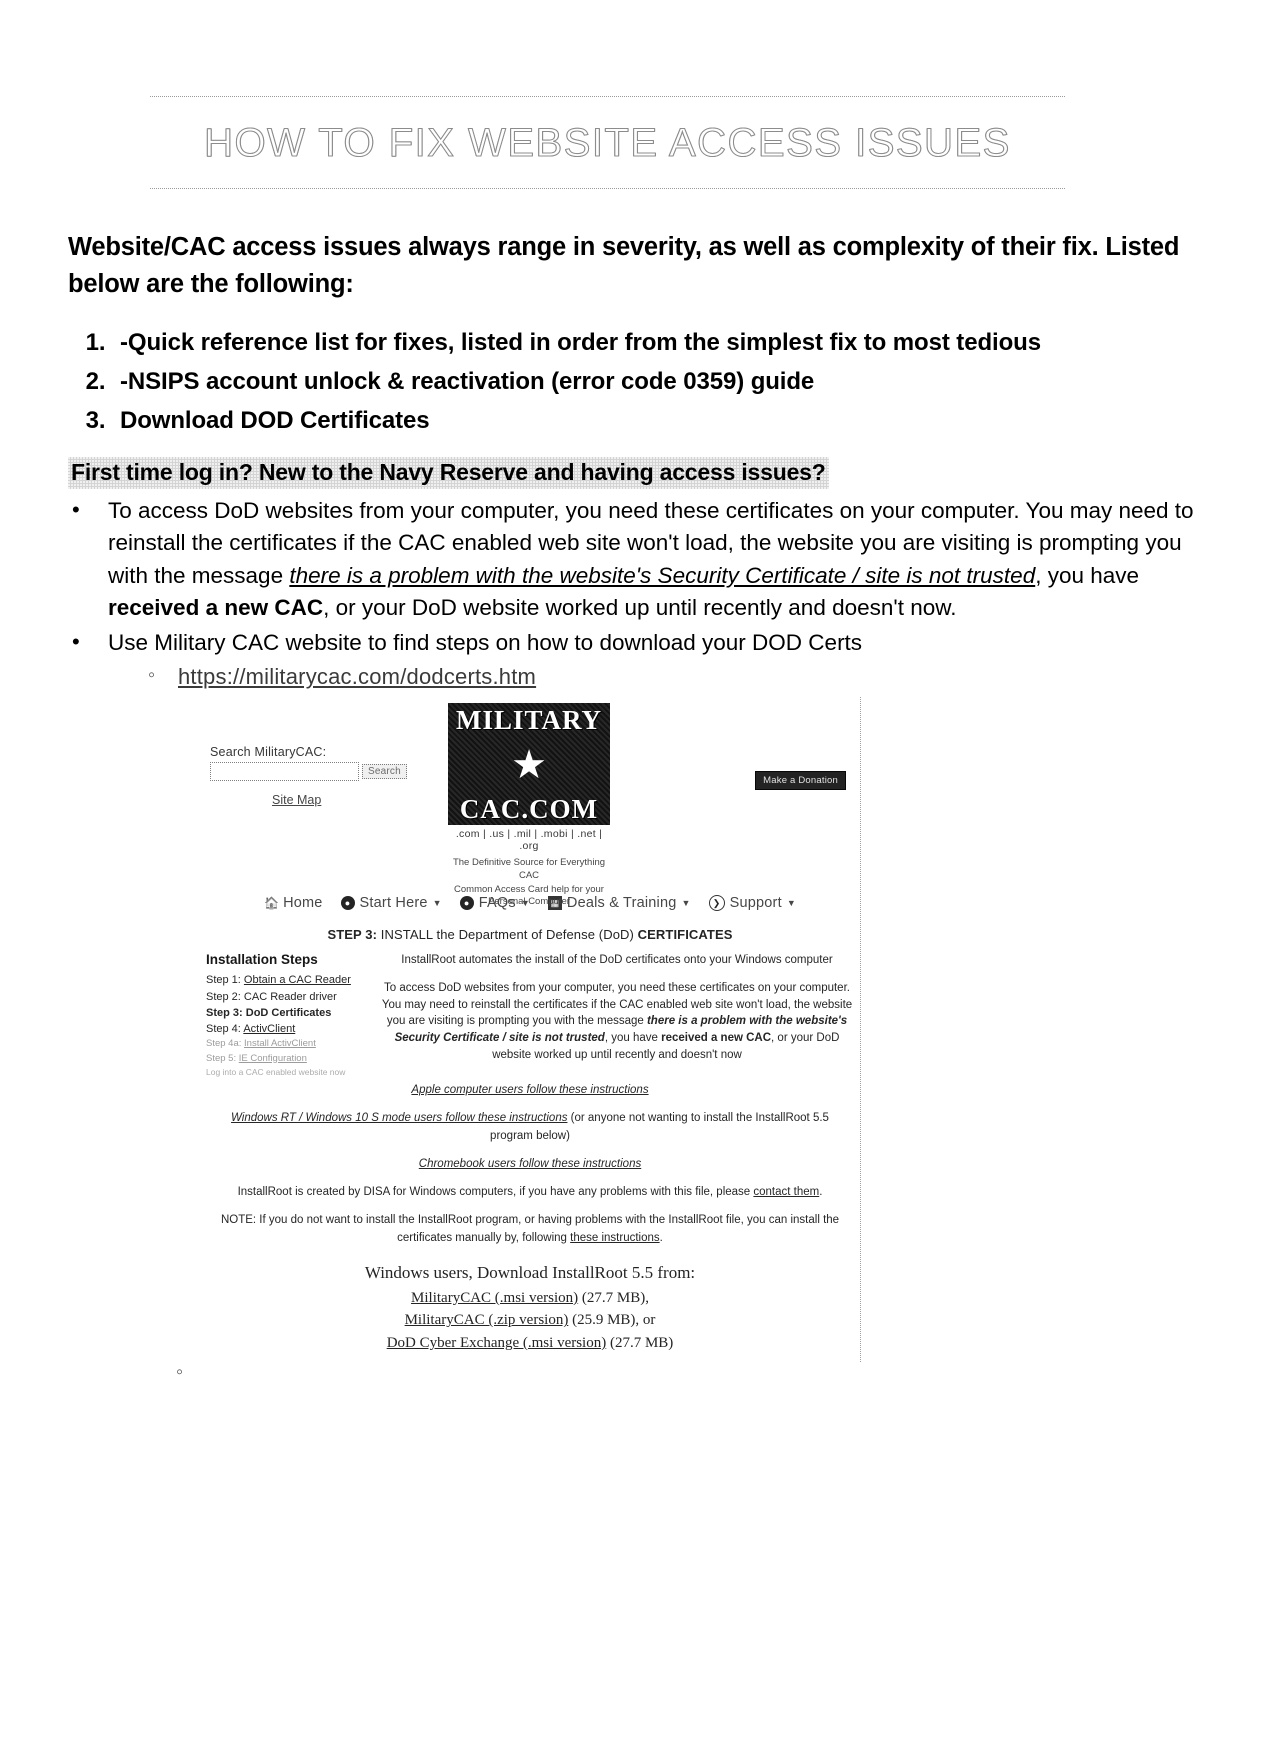 This screenshot has height=1746, width=1275. I want to click on step-value: CAC Reader driver, so click(290, 997).